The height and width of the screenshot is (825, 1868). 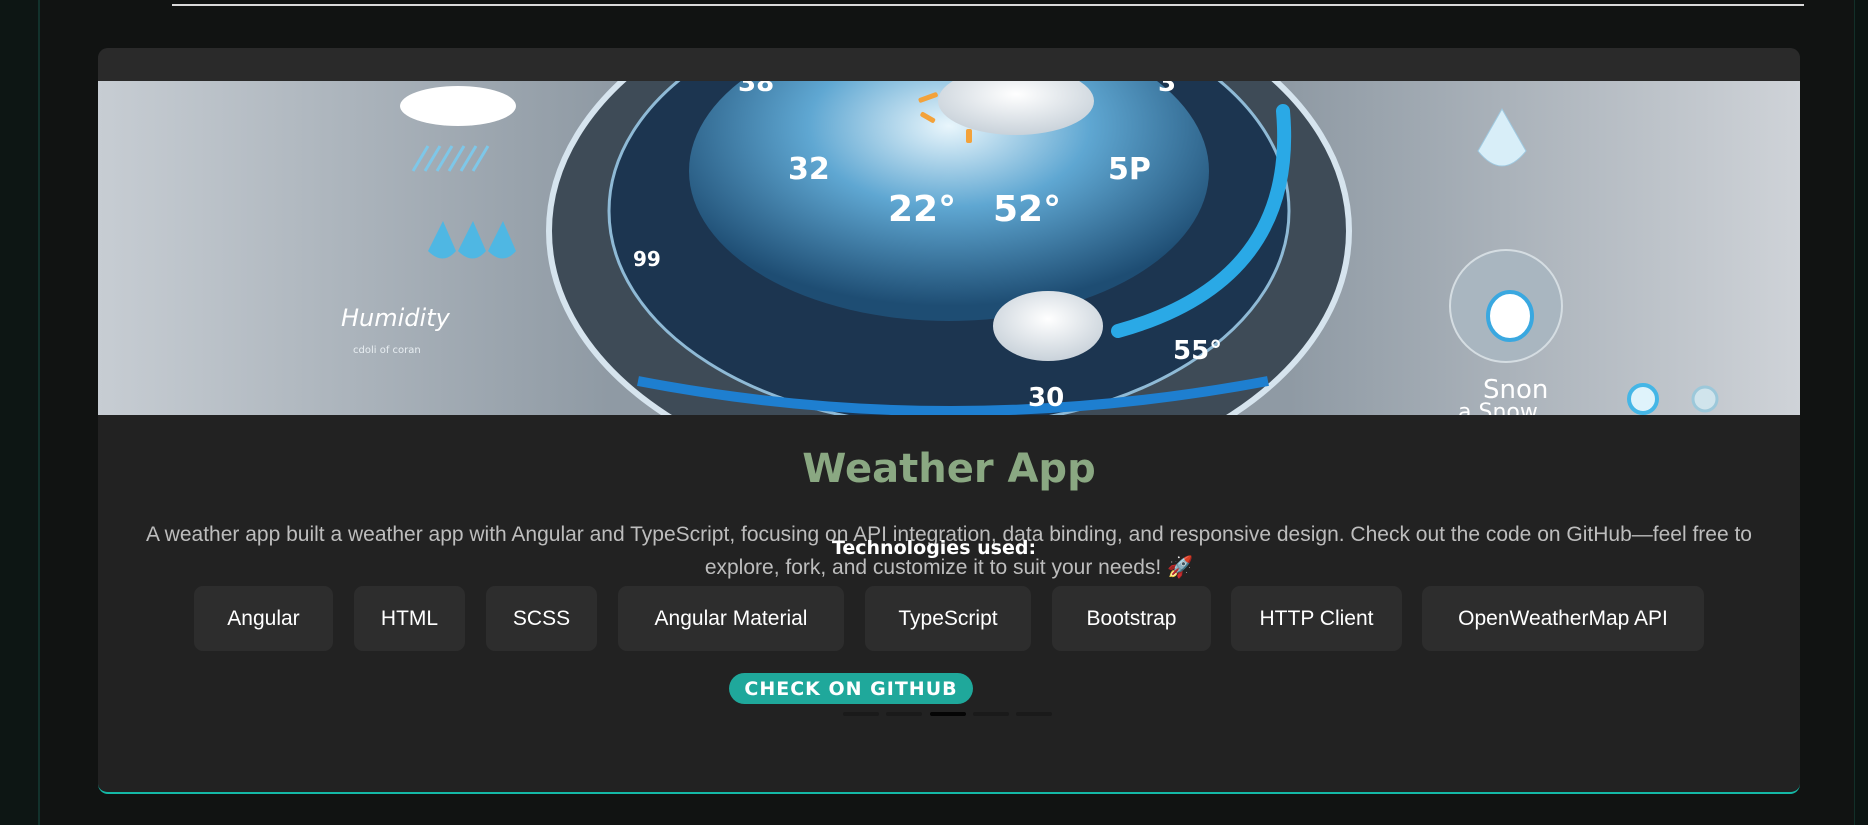 I want to click on card-header-strip, so click(x=949, y=64).